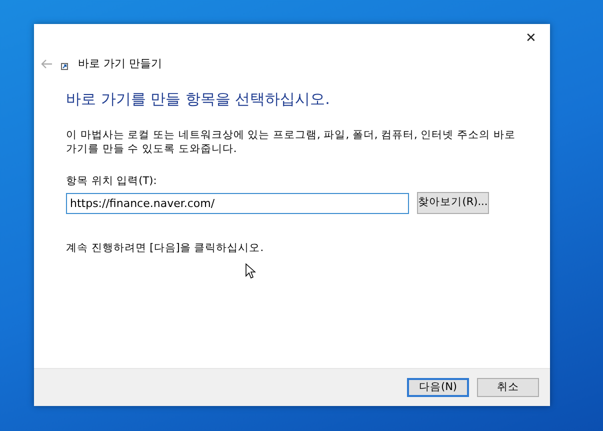 The image size is (603, 431). Describe the element at coordinates (250, 271) in the screenshot. I see `mouse-pointer-icon` at that location.